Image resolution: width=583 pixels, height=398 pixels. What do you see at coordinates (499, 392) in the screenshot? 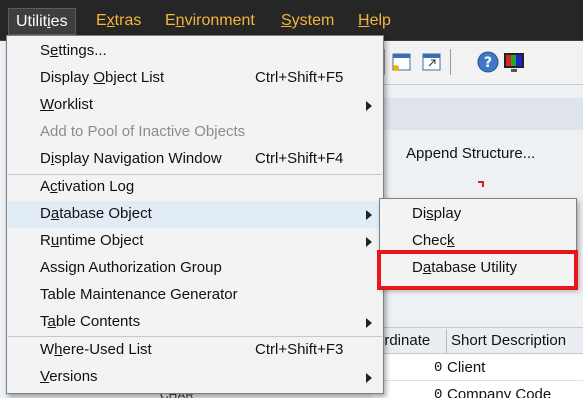
I see `table-cell-description: Company Code` at bounding box center [499, 392].